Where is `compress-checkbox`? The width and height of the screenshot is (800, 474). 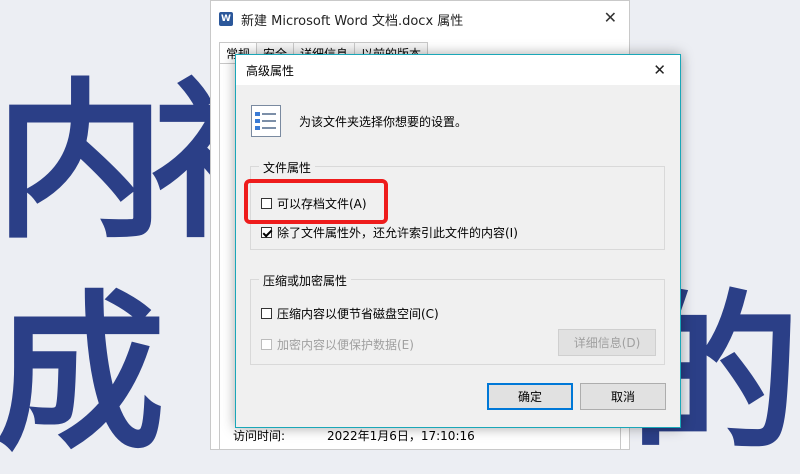 compress-checkbox is located at coordinates (266, 313).